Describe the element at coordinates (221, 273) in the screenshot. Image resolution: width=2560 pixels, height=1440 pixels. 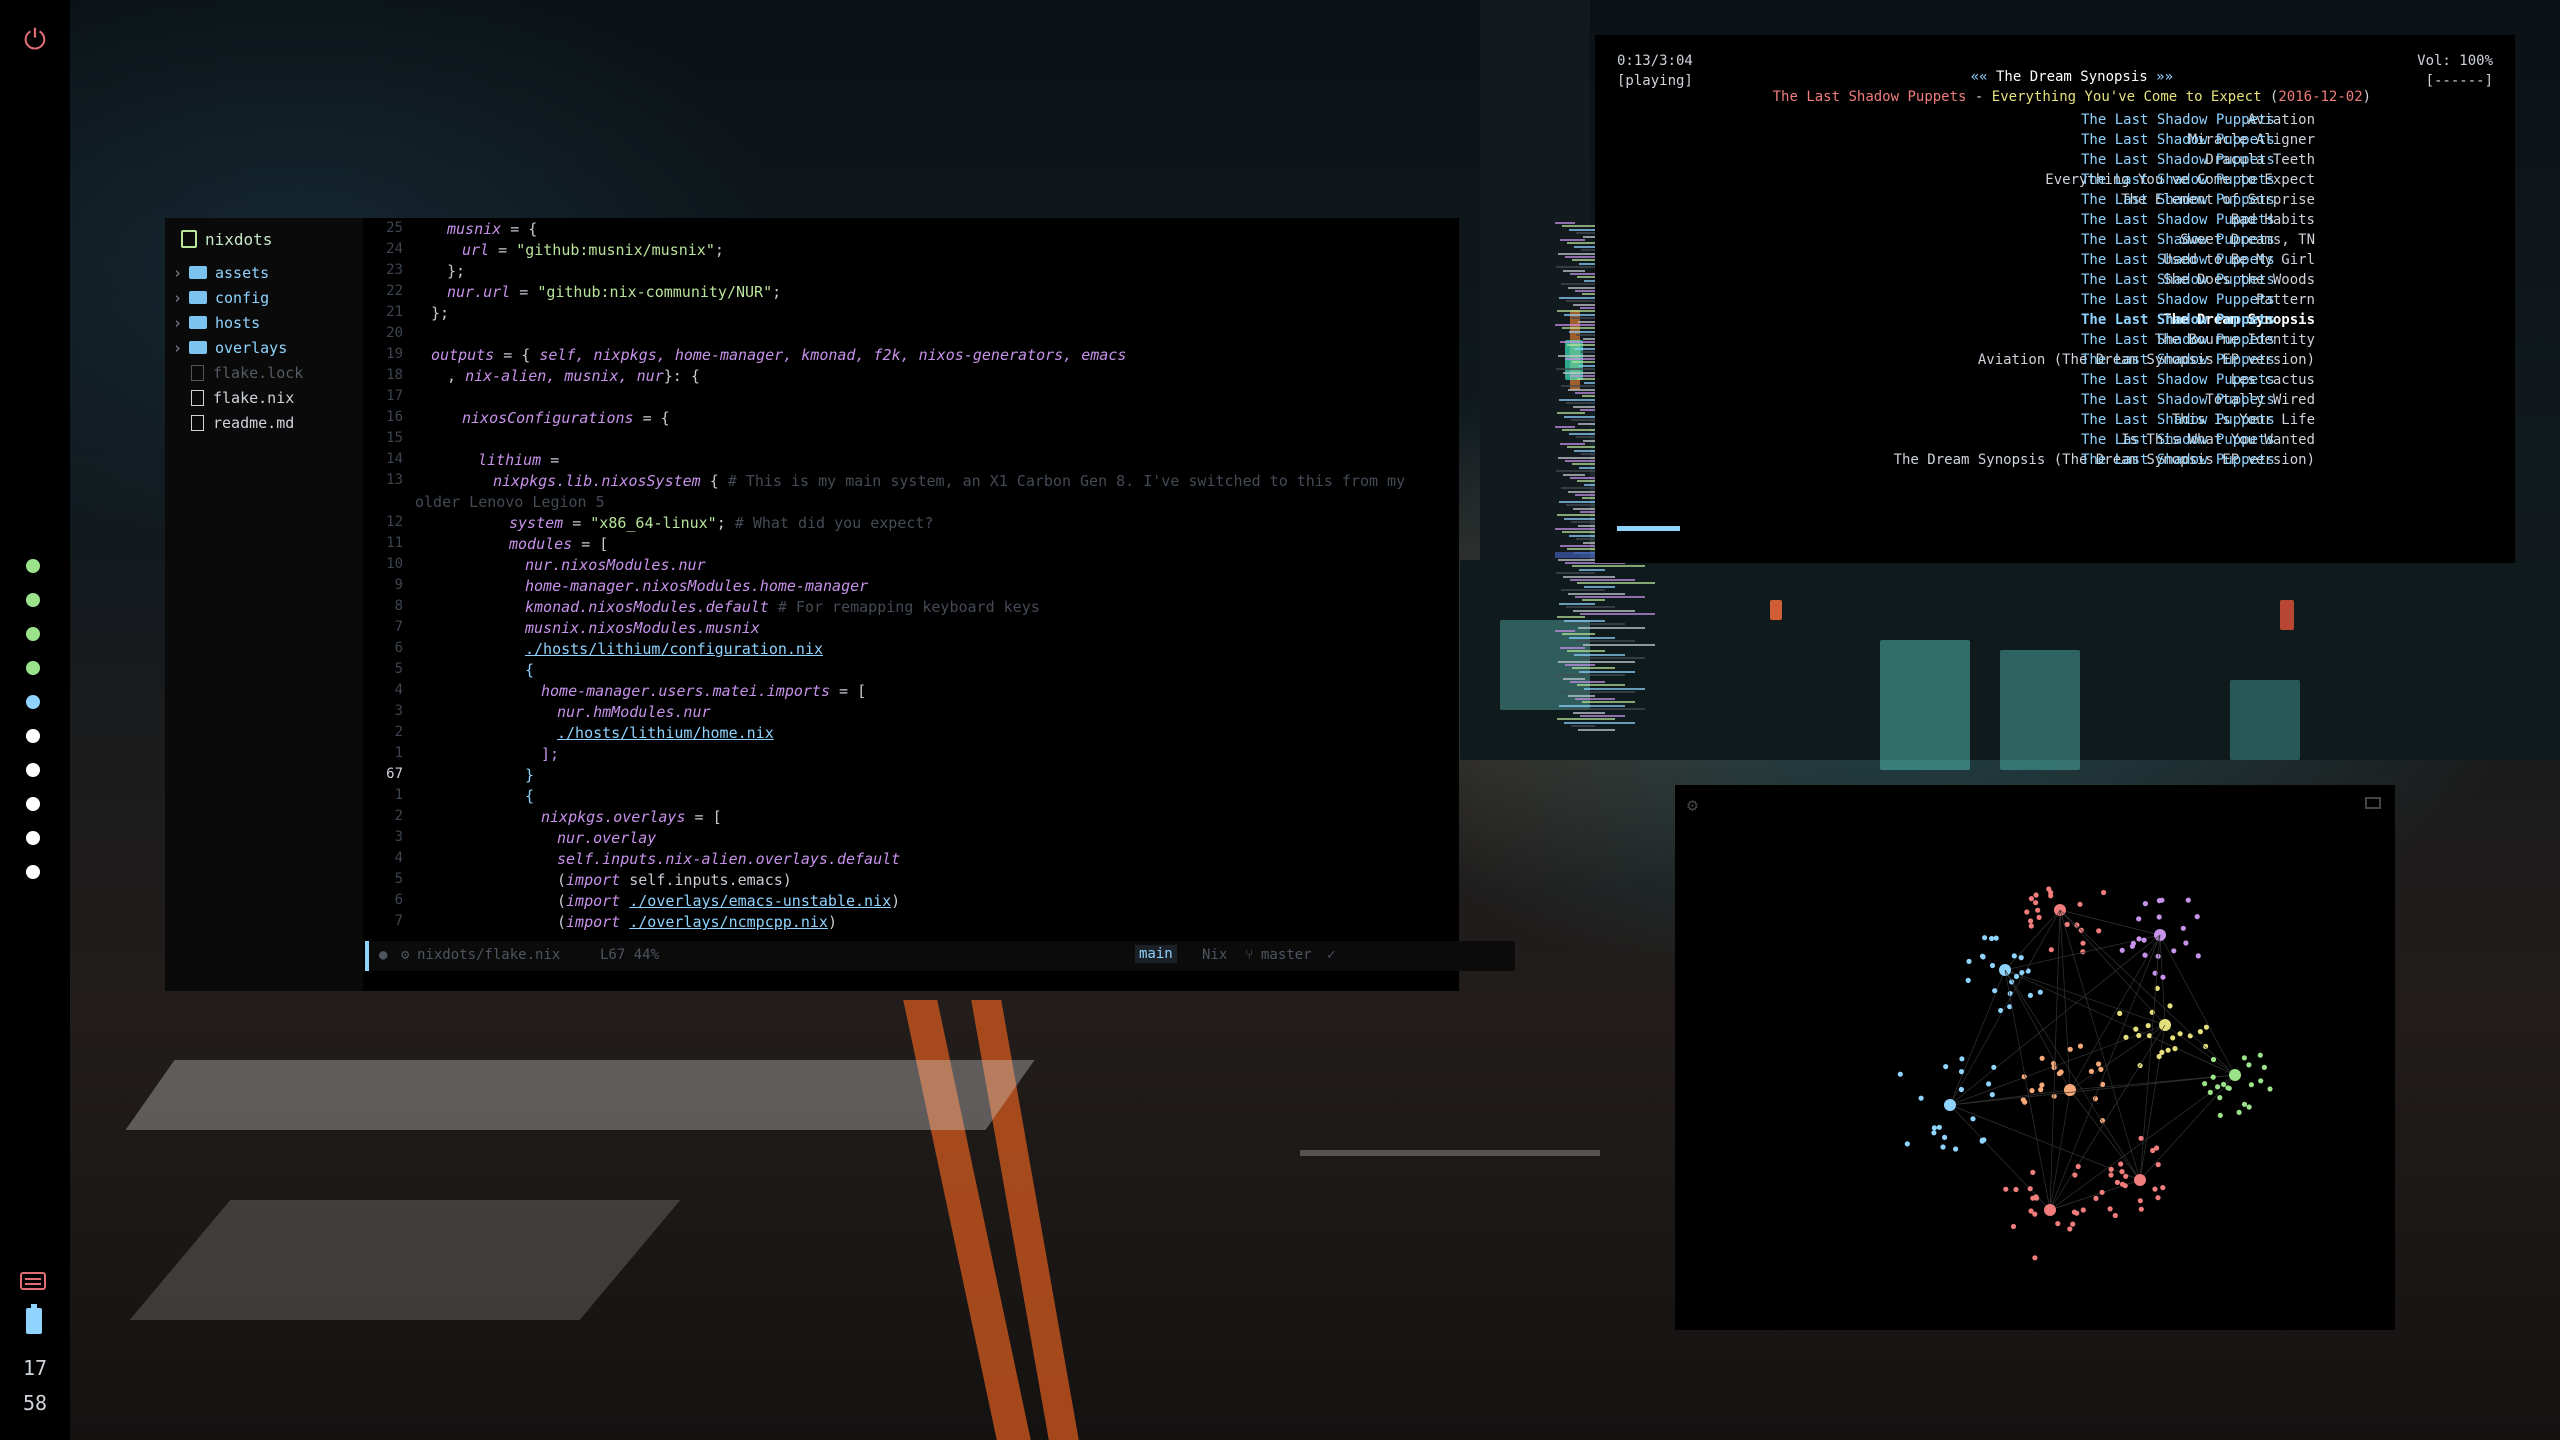
I see `tree-folder: › assets` at that location.